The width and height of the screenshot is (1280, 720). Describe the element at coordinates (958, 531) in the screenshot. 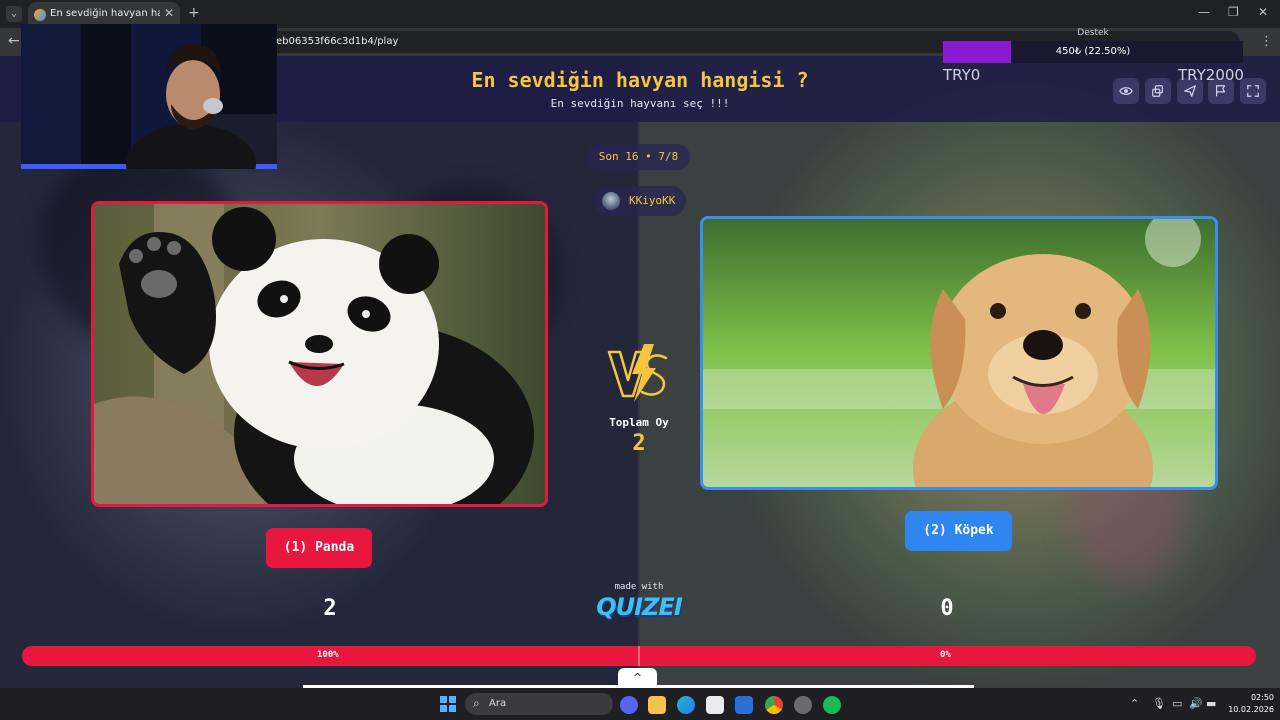

I see `choose-dog-button: (2) Köpek` at that location.